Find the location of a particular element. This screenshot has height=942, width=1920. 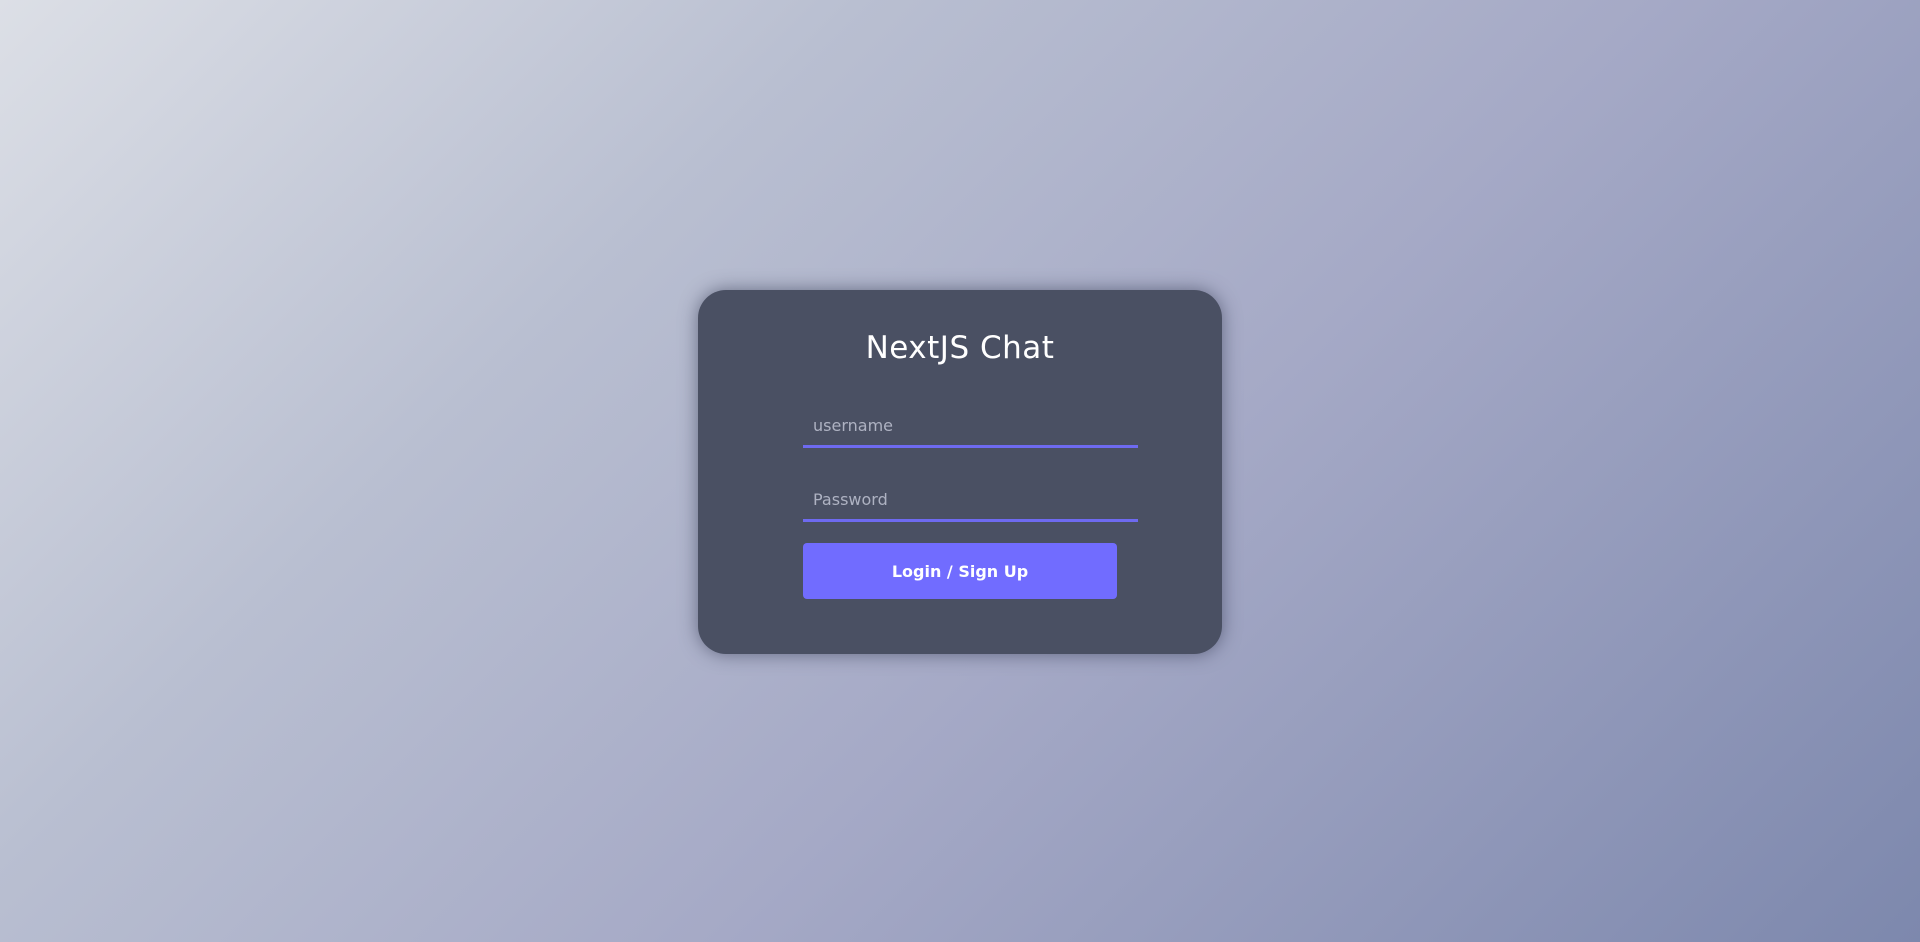

password-field-wrapper is located at coordinates (970, 500).